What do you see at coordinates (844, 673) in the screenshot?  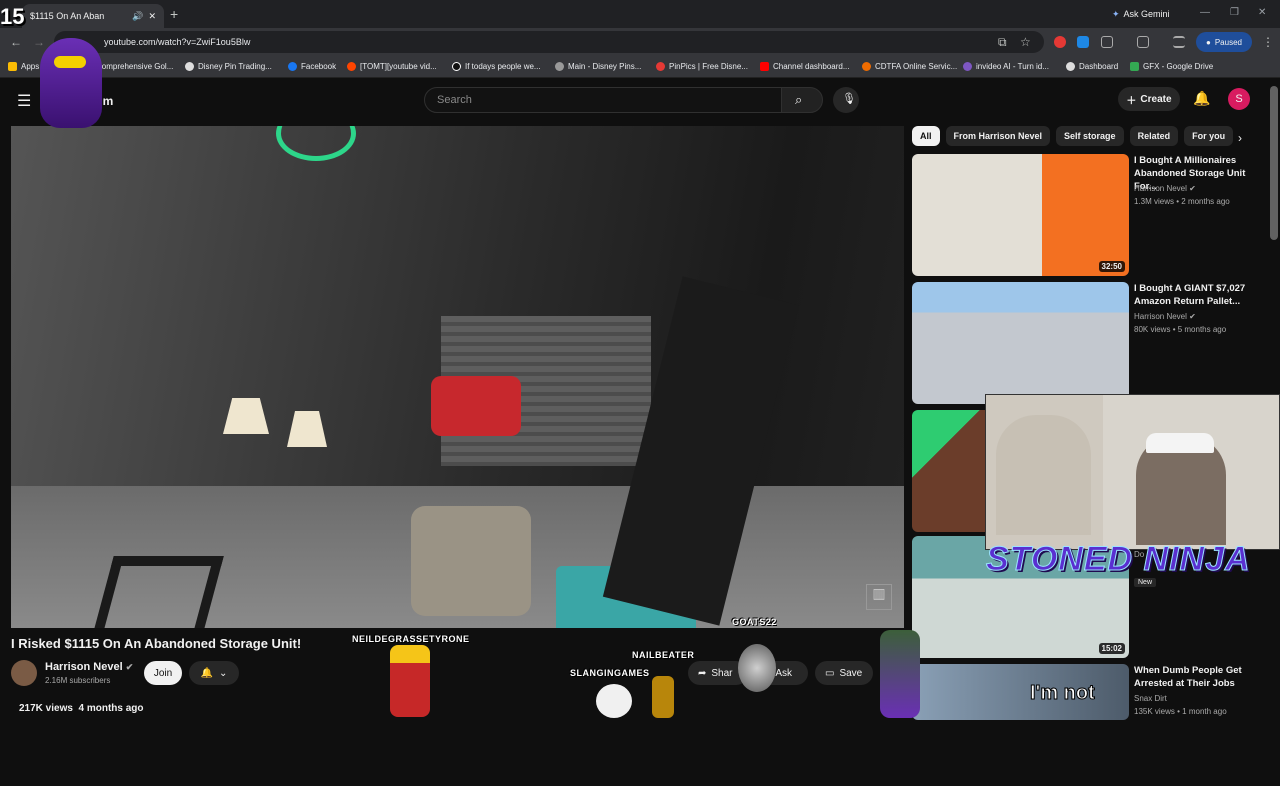 I see `save-button: ▭ Save` at bounding box center [844, 673].